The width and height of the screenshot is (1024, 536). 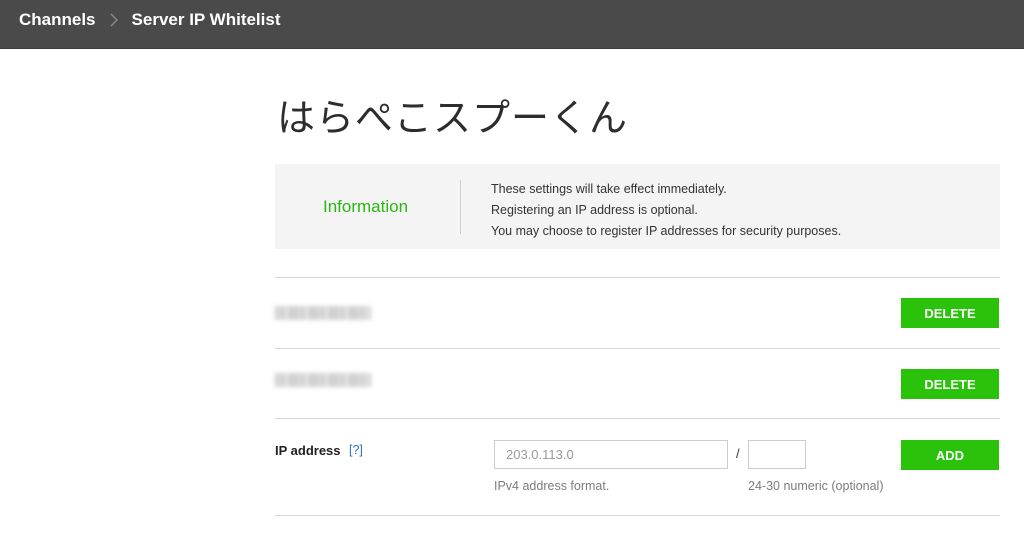 What do you see at coordinates (356, 450) in the screenshot?
I see `help-link: [?]` at bounding box center [356, 450].